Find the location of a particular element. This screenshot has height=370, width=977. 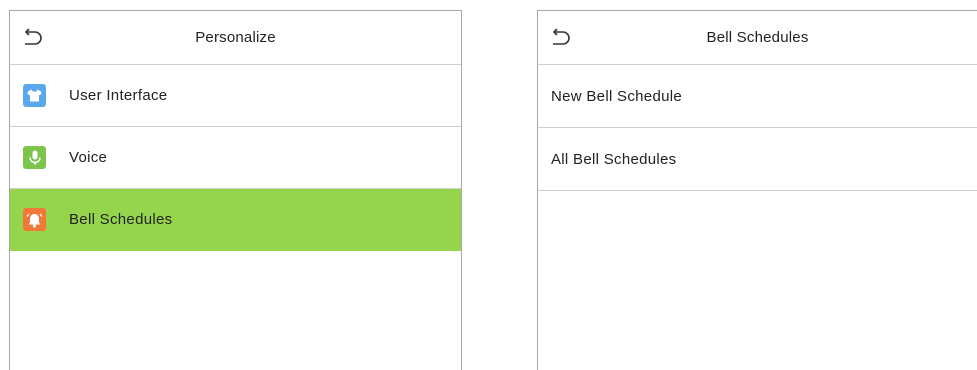

menu-item-label: User Interface is located at coordinates (118, 95).